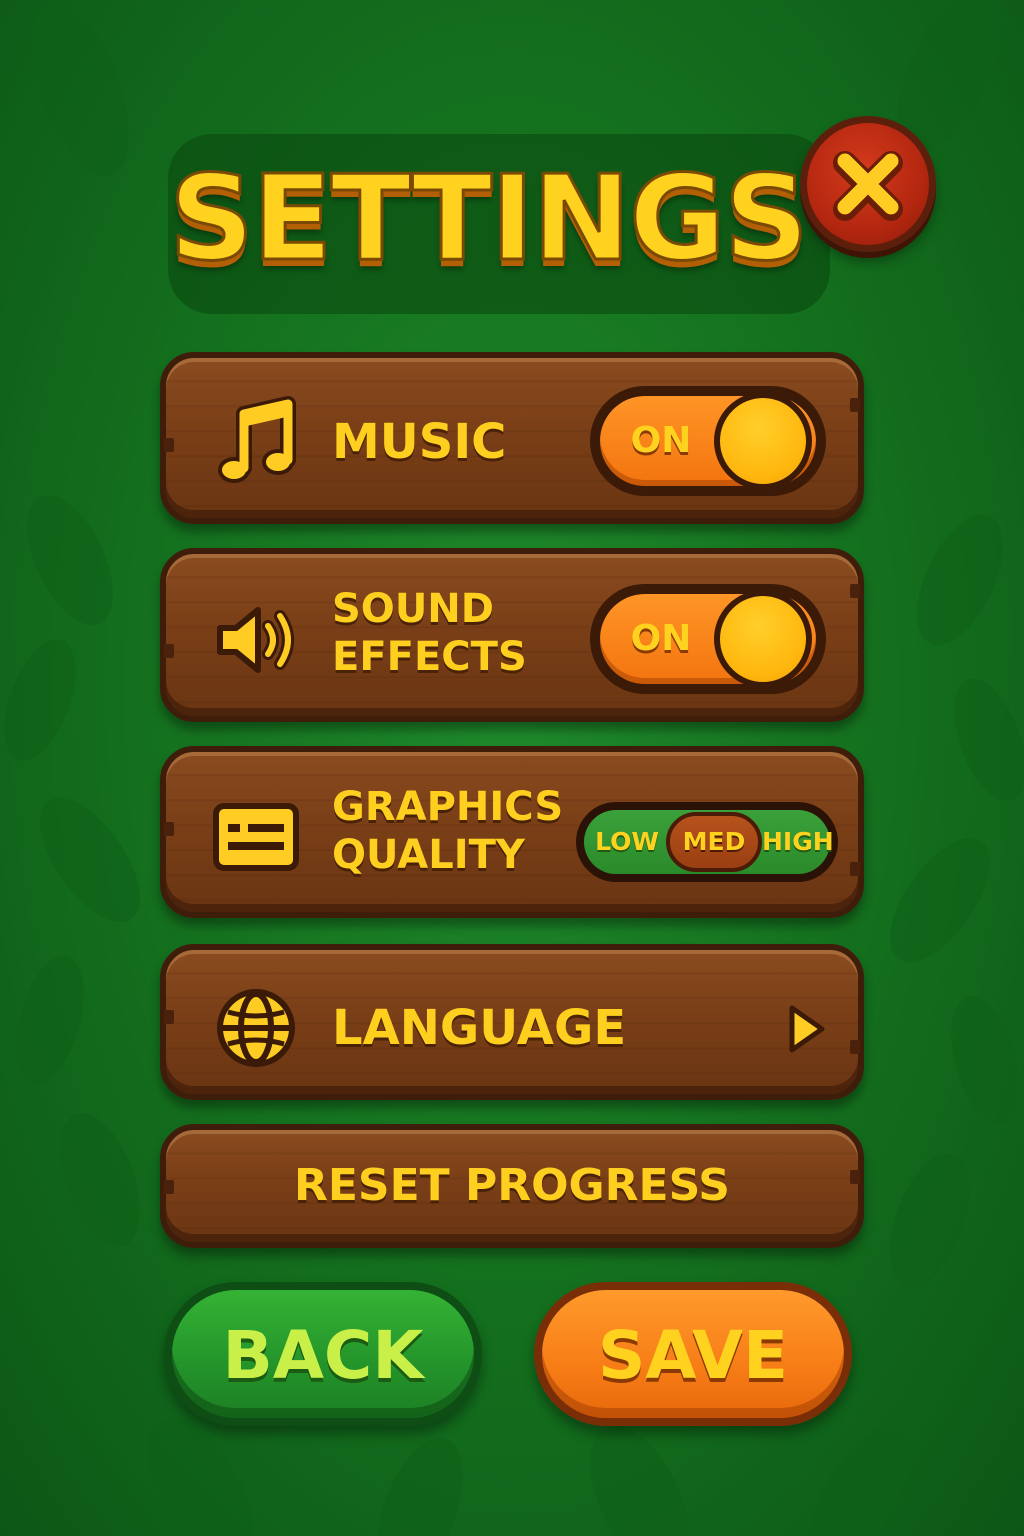  I want to click on sound-effects-label-line2: EFFECTS, so click(429, 657).